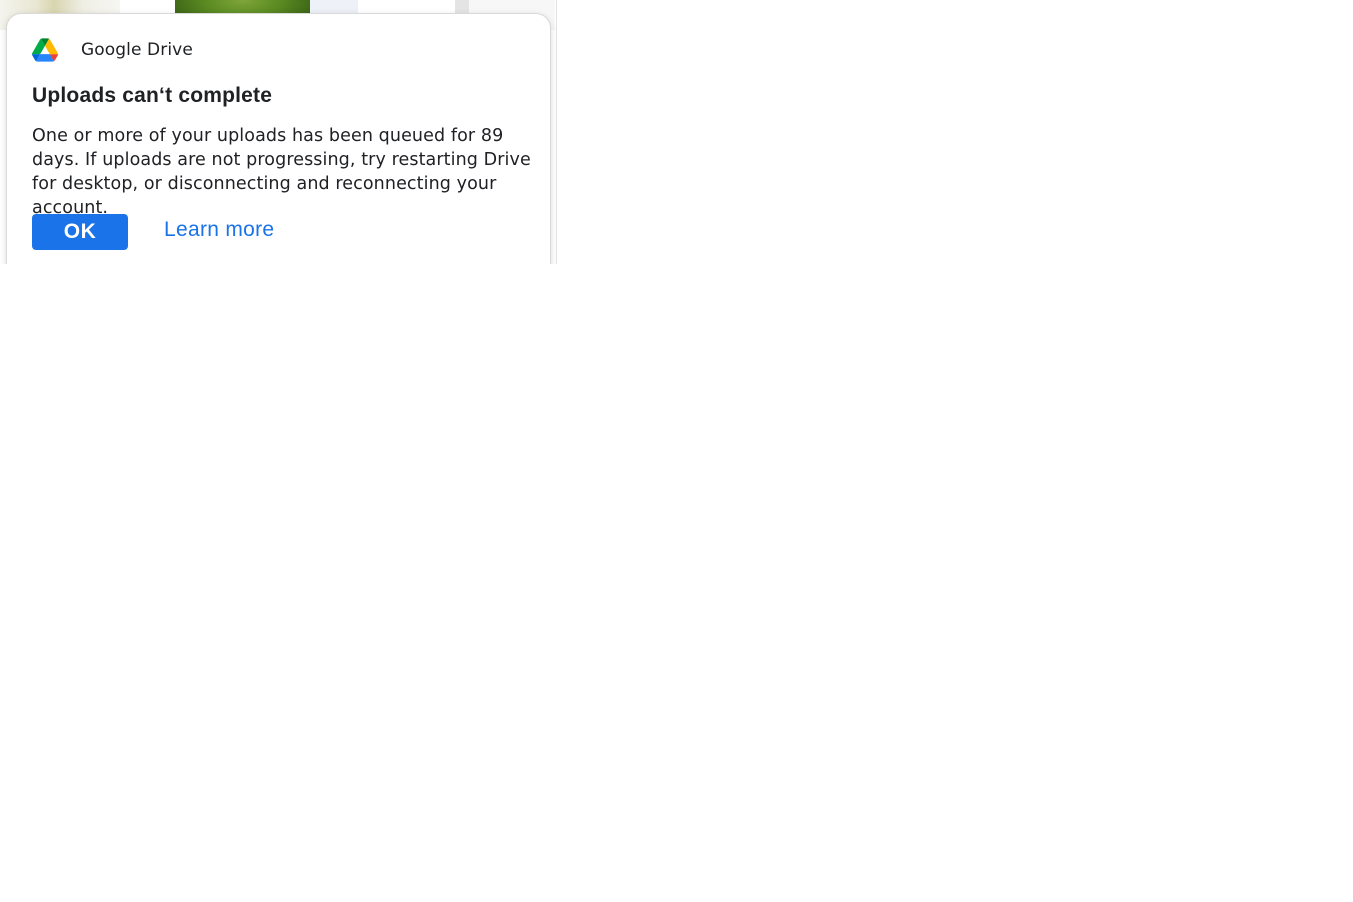 The height and width of the screenshot is (902, 1353). Describe the element at coordinates (152, 95) in the screenshot. I see `notification-title: Uploads can‘t complete` at that location.